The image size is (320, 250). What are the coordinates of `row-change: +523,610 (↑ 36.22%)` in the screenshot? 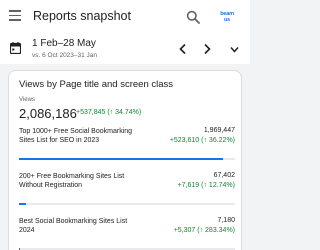 It's located at (202, 140).